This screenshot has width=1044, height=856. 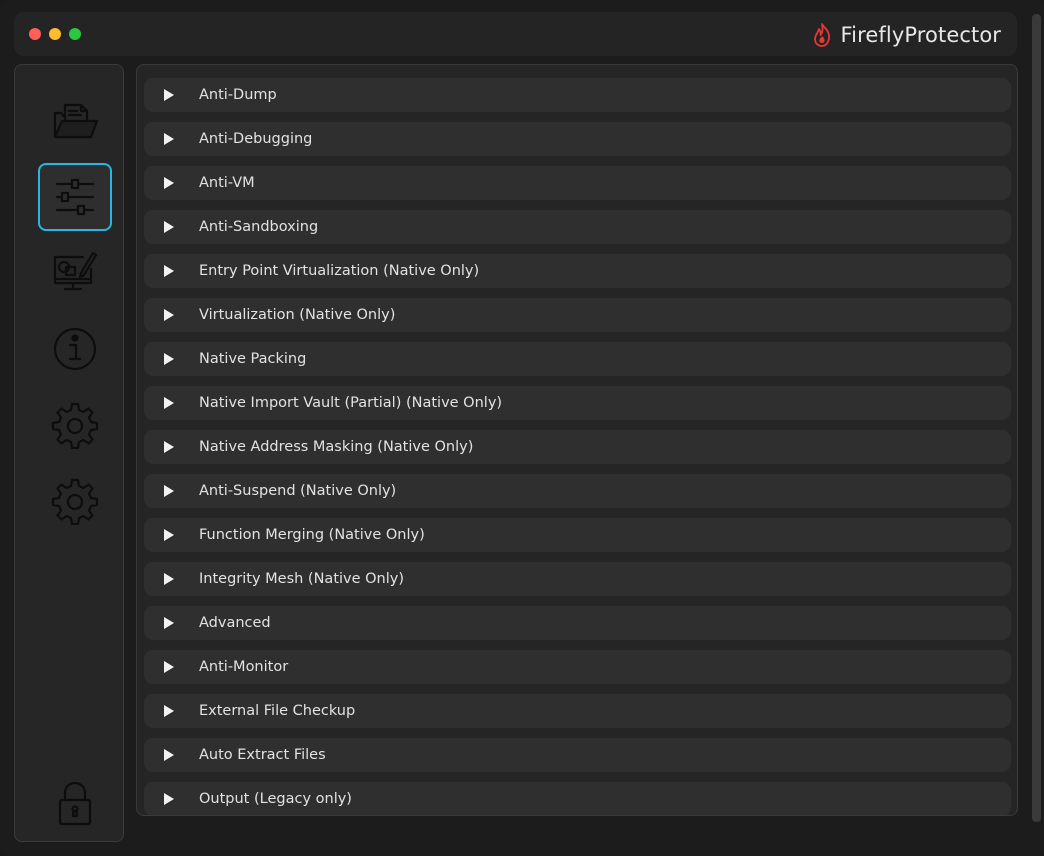 What do you see at coordinates (577, 359) in the screenshot?
I see `section-row: Native Packing` at bounding box center [577, 359].